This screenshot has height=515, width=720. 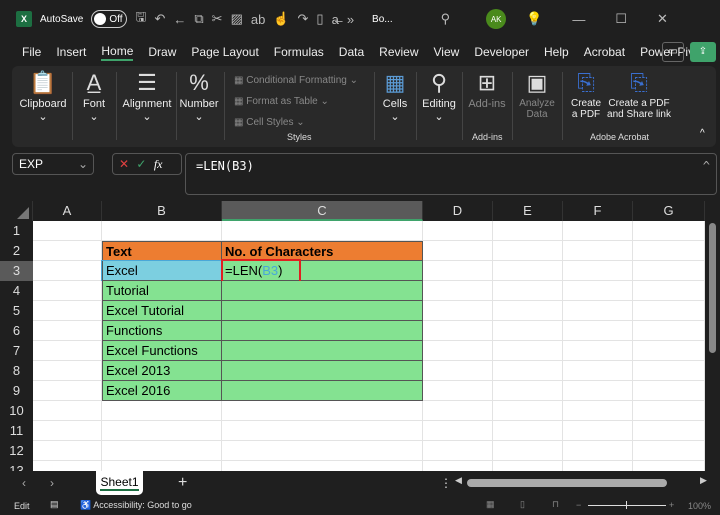 I want to click on cell-e3, so click(x=528, y=271).